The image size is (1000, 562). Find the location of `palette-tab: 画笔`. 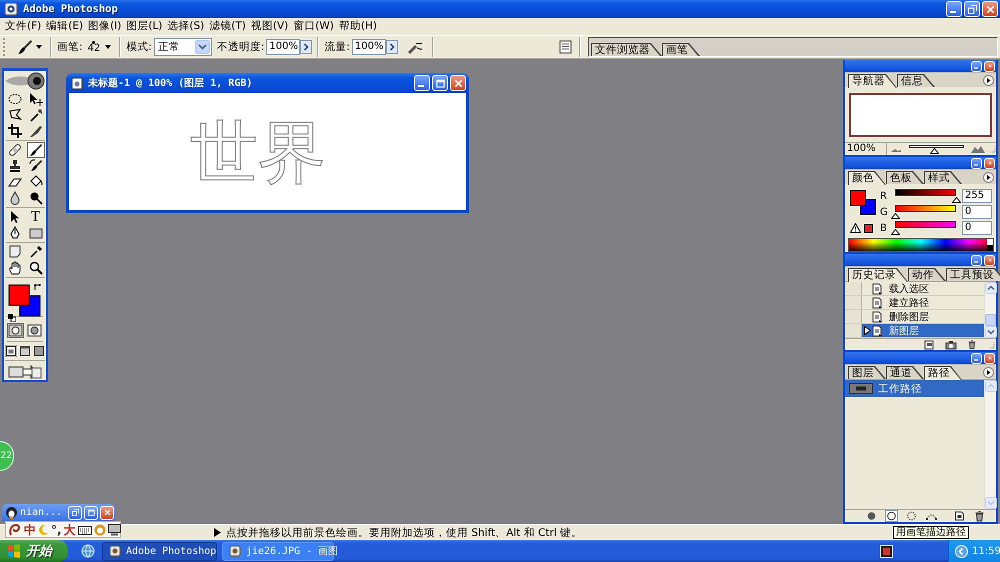

palette-tab: 画笔 is located at coordinates (681, 49).